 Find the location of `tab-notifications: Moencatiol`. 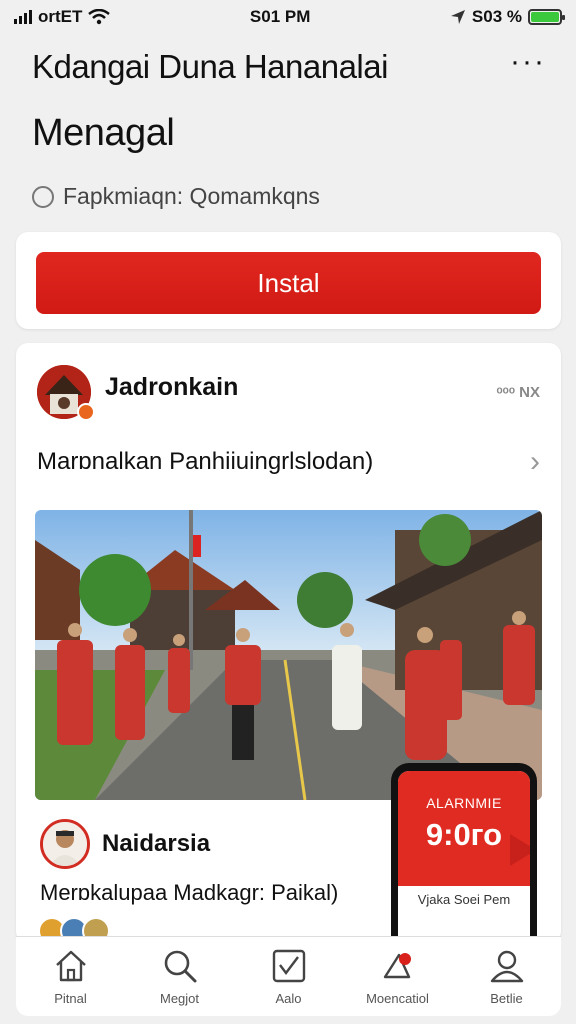

tab-notifications: Moencatiol is located at coordinates (398, 976).